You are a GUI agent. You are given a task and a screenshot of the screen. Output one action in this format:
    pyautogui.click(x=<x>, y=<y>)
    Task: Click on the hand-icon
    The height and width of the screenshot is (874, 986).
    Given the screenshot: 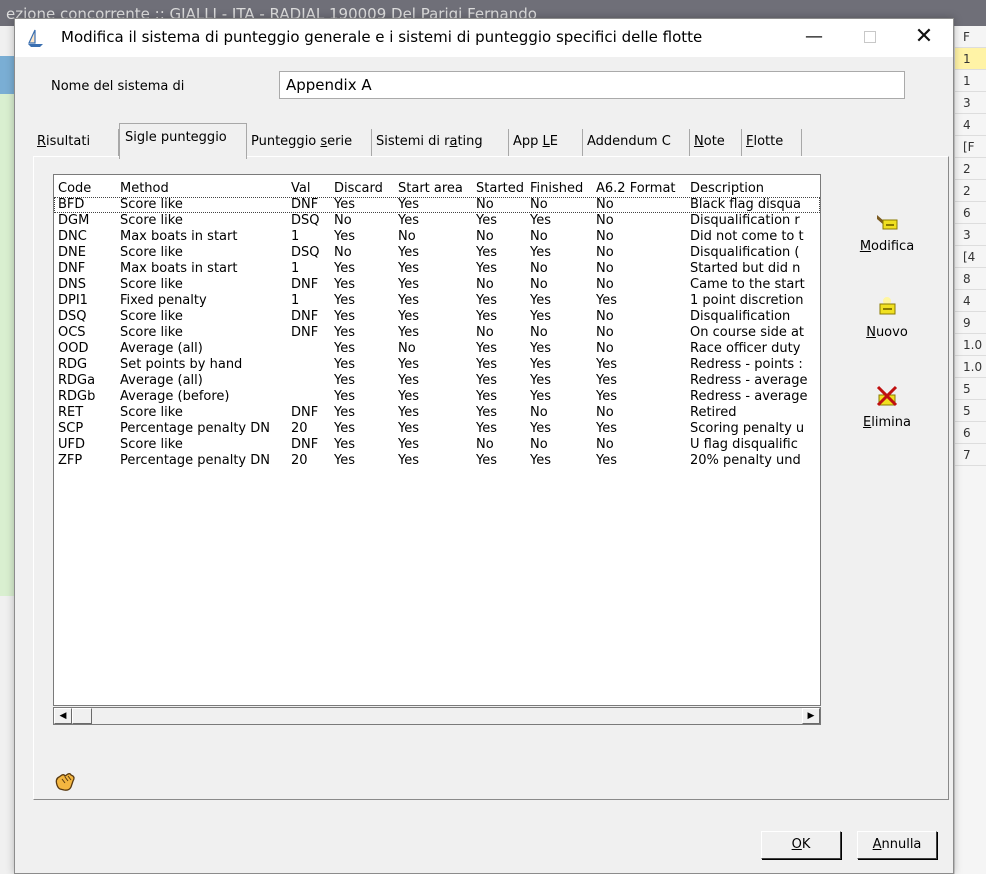 What is the action you would take?
    pyautogui.click(x=65, y=785)
    